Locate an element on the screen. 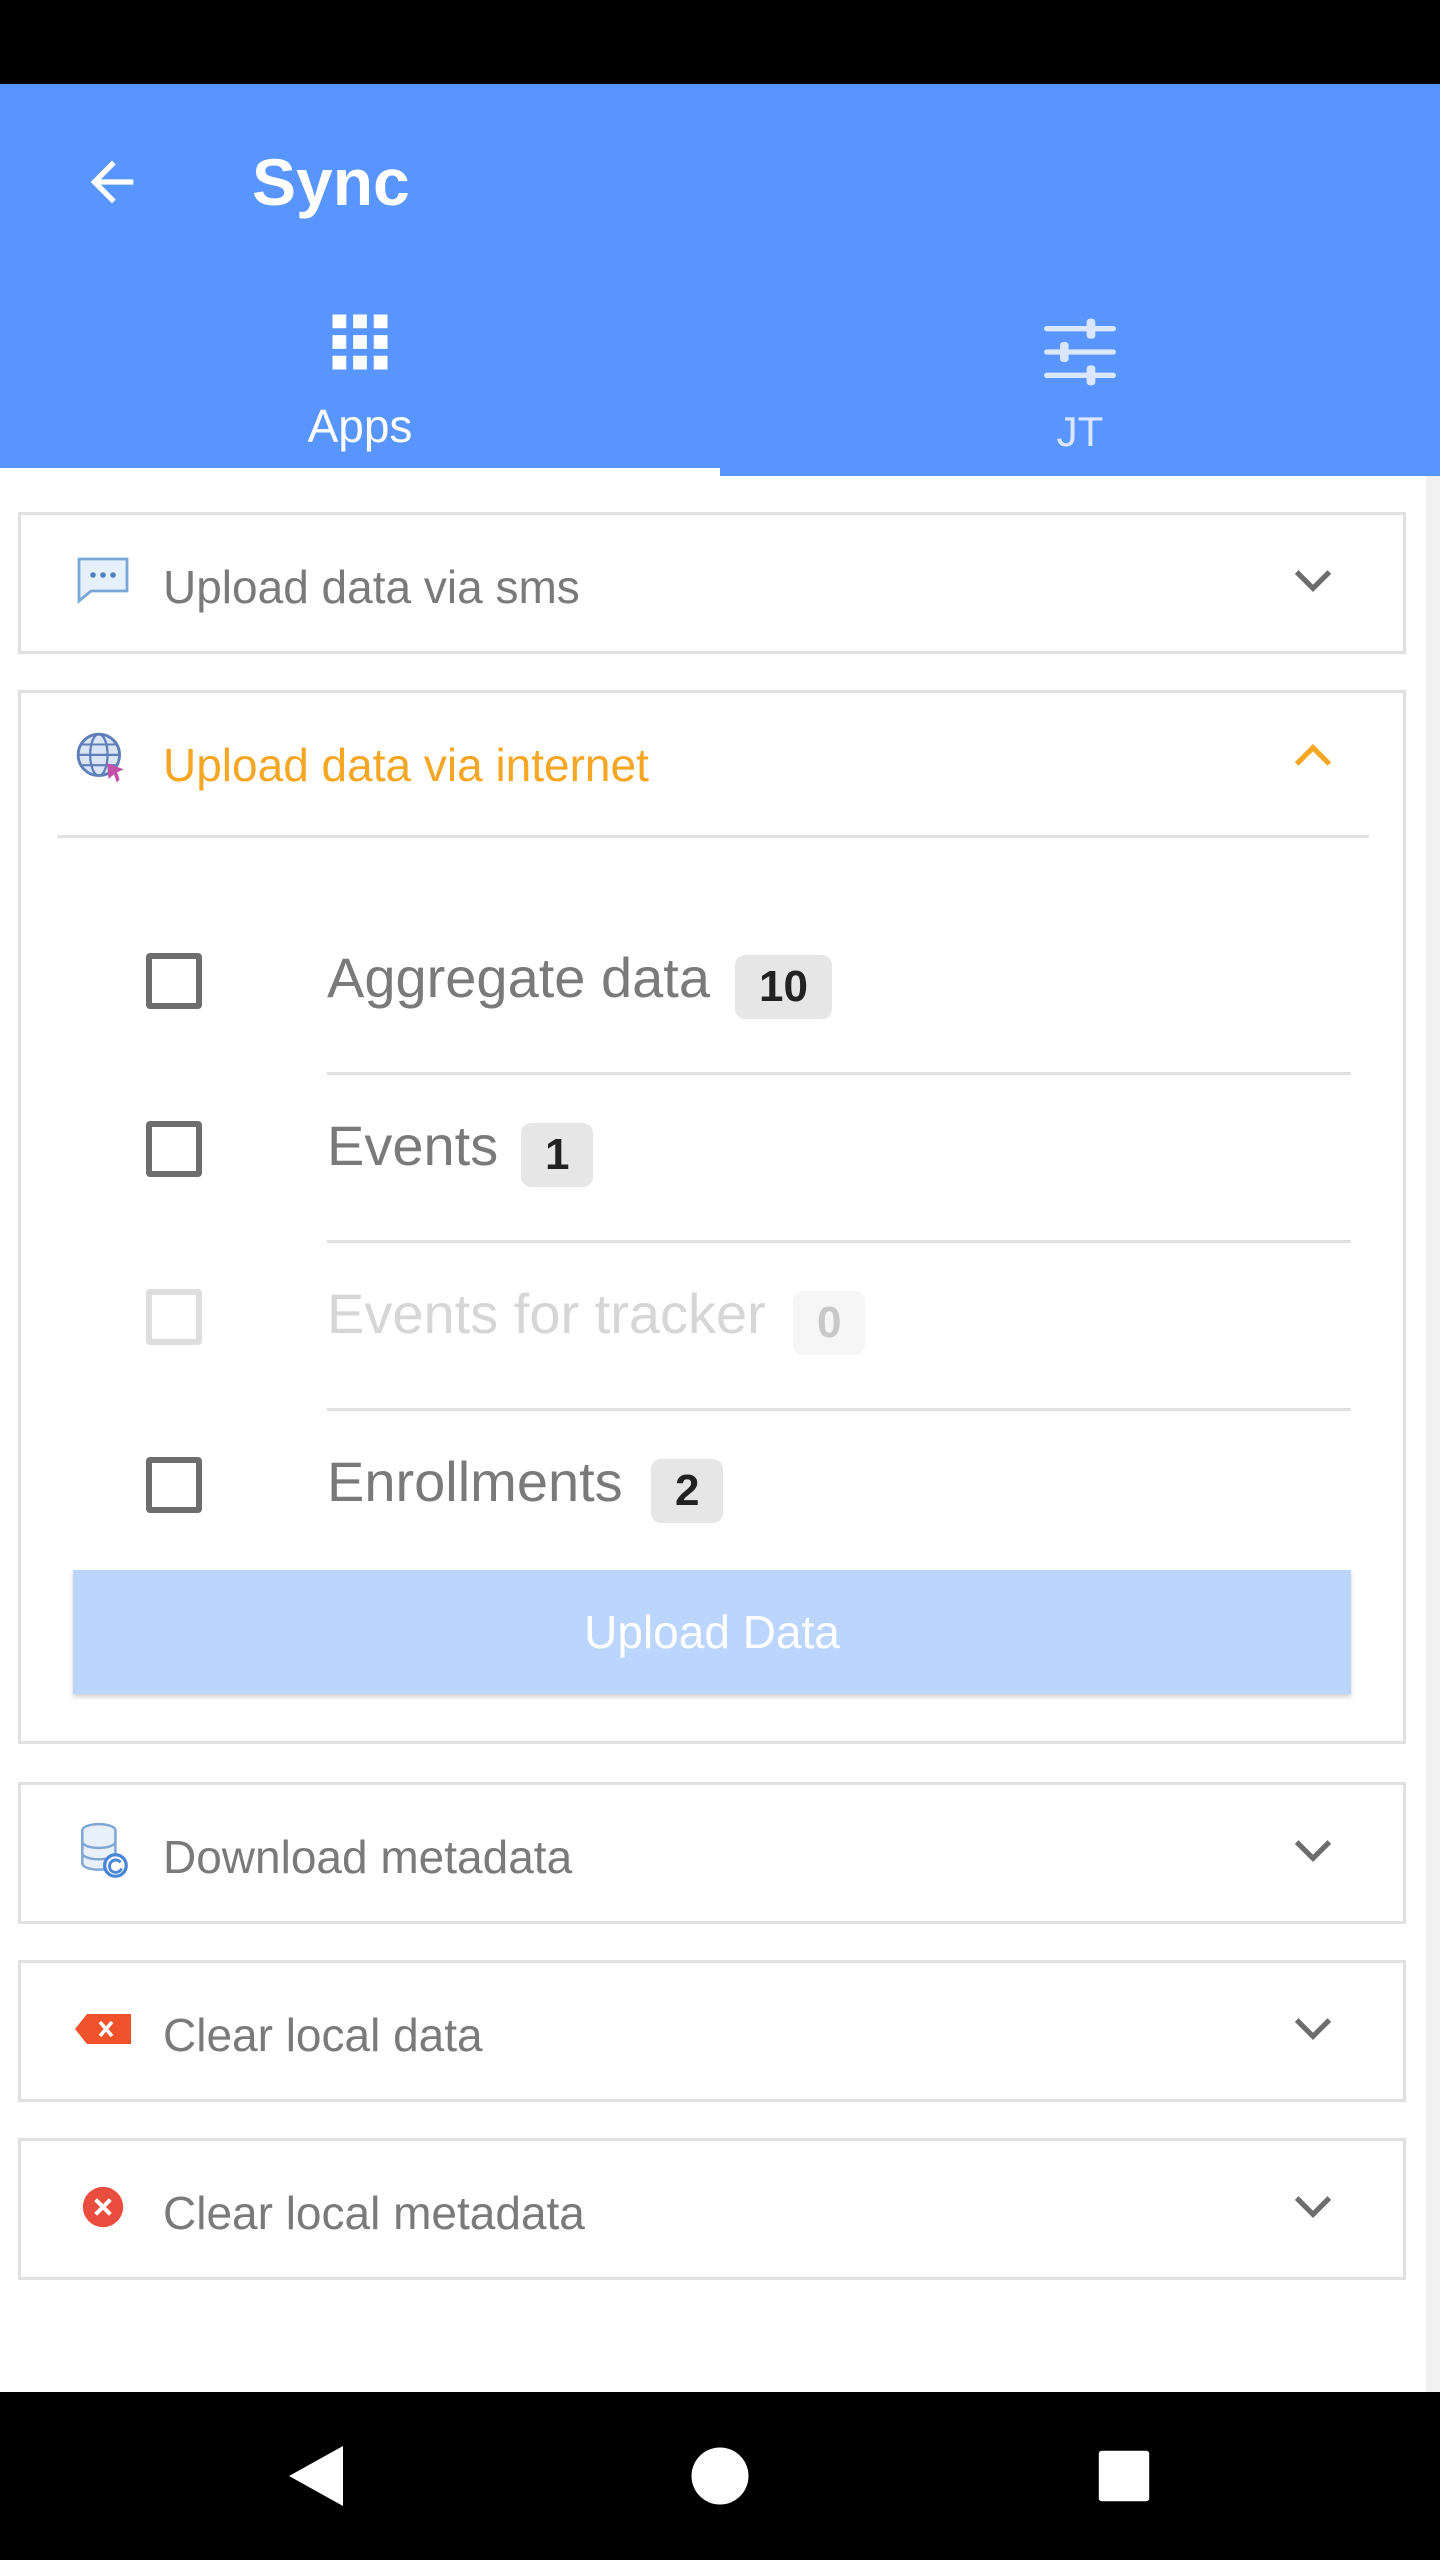 The height and width of the screenshot is (2560, 1440). aggregate-data-checkbox is located at coordinates (174, 981).